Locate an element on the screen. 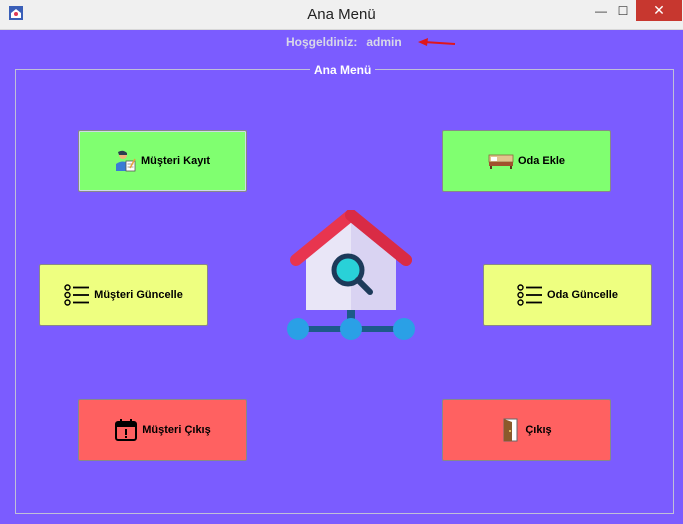 The image size is (683, 524). red-arrow-icon is located at coordinates (437, 42).